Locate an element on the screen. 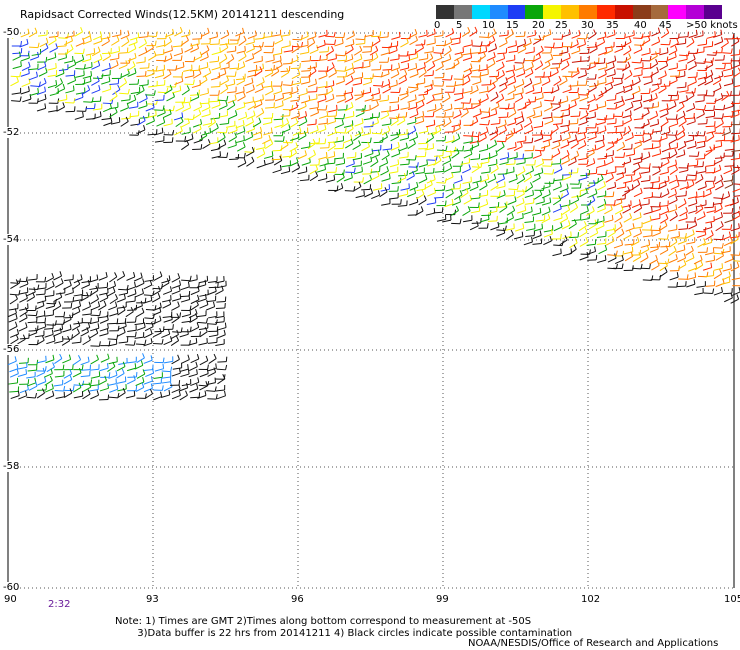 Image resolution: width=740 pixels, height=650 pixels. latitude-tick-label: -52 is located at coordinates (11, 132).